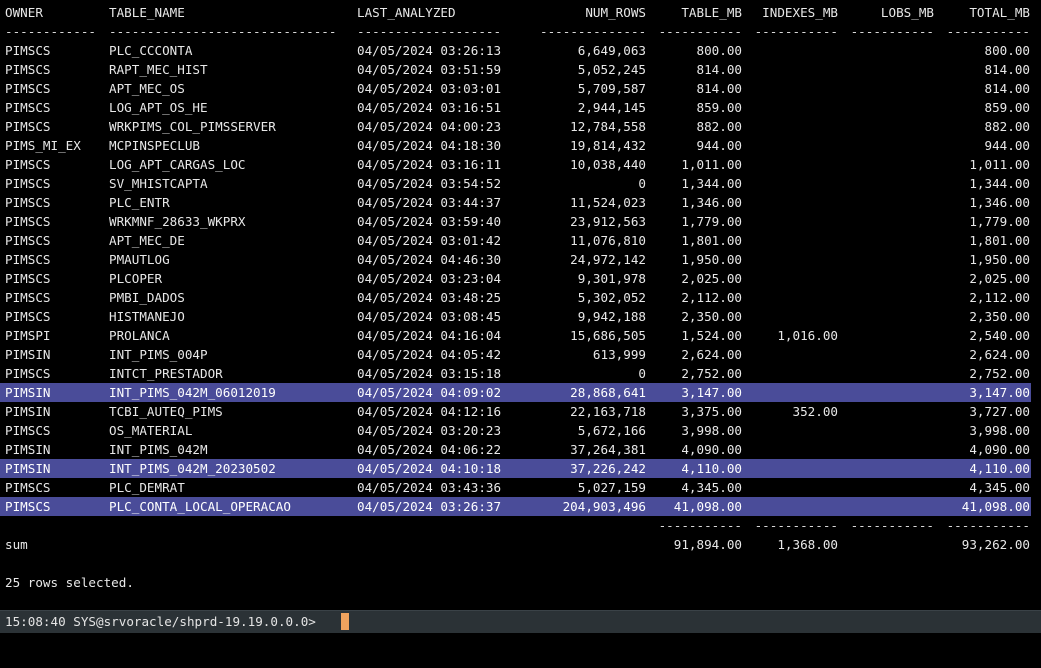 This screenshot has width=1041, height=668. Describe the element at coordinates (16, 544) in the screenshot. I see `sum-label: sum` at that location.